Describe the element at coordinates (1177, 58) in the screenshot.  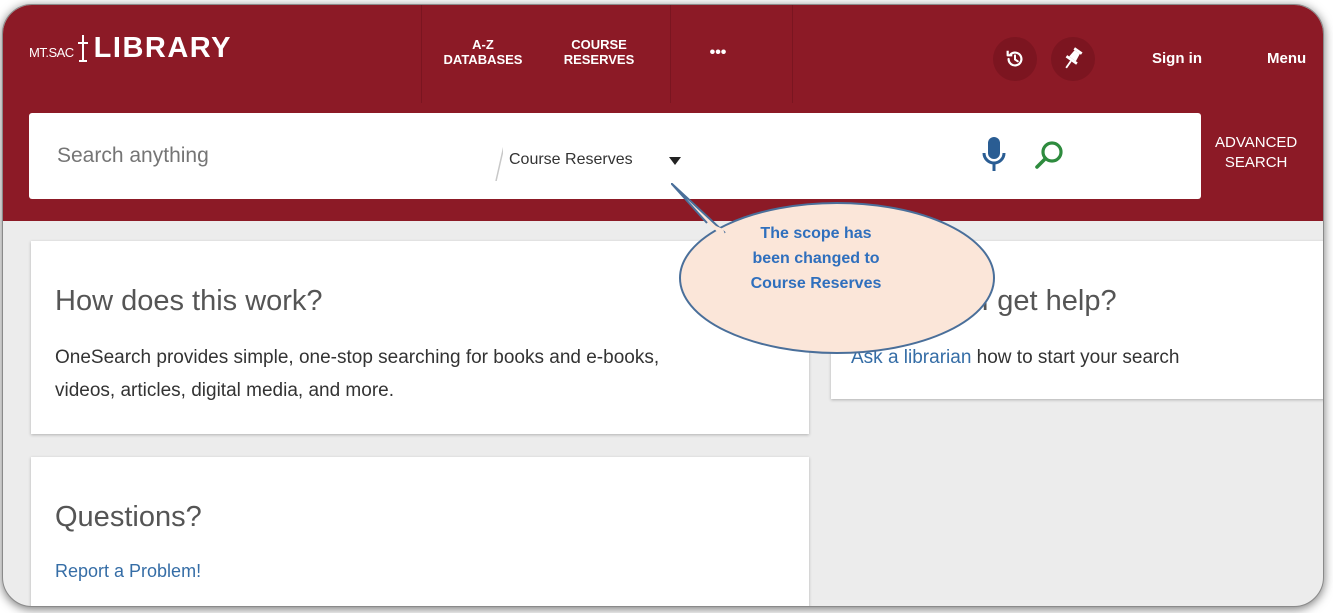
I see `sign-in-link: Sign in` at that location.